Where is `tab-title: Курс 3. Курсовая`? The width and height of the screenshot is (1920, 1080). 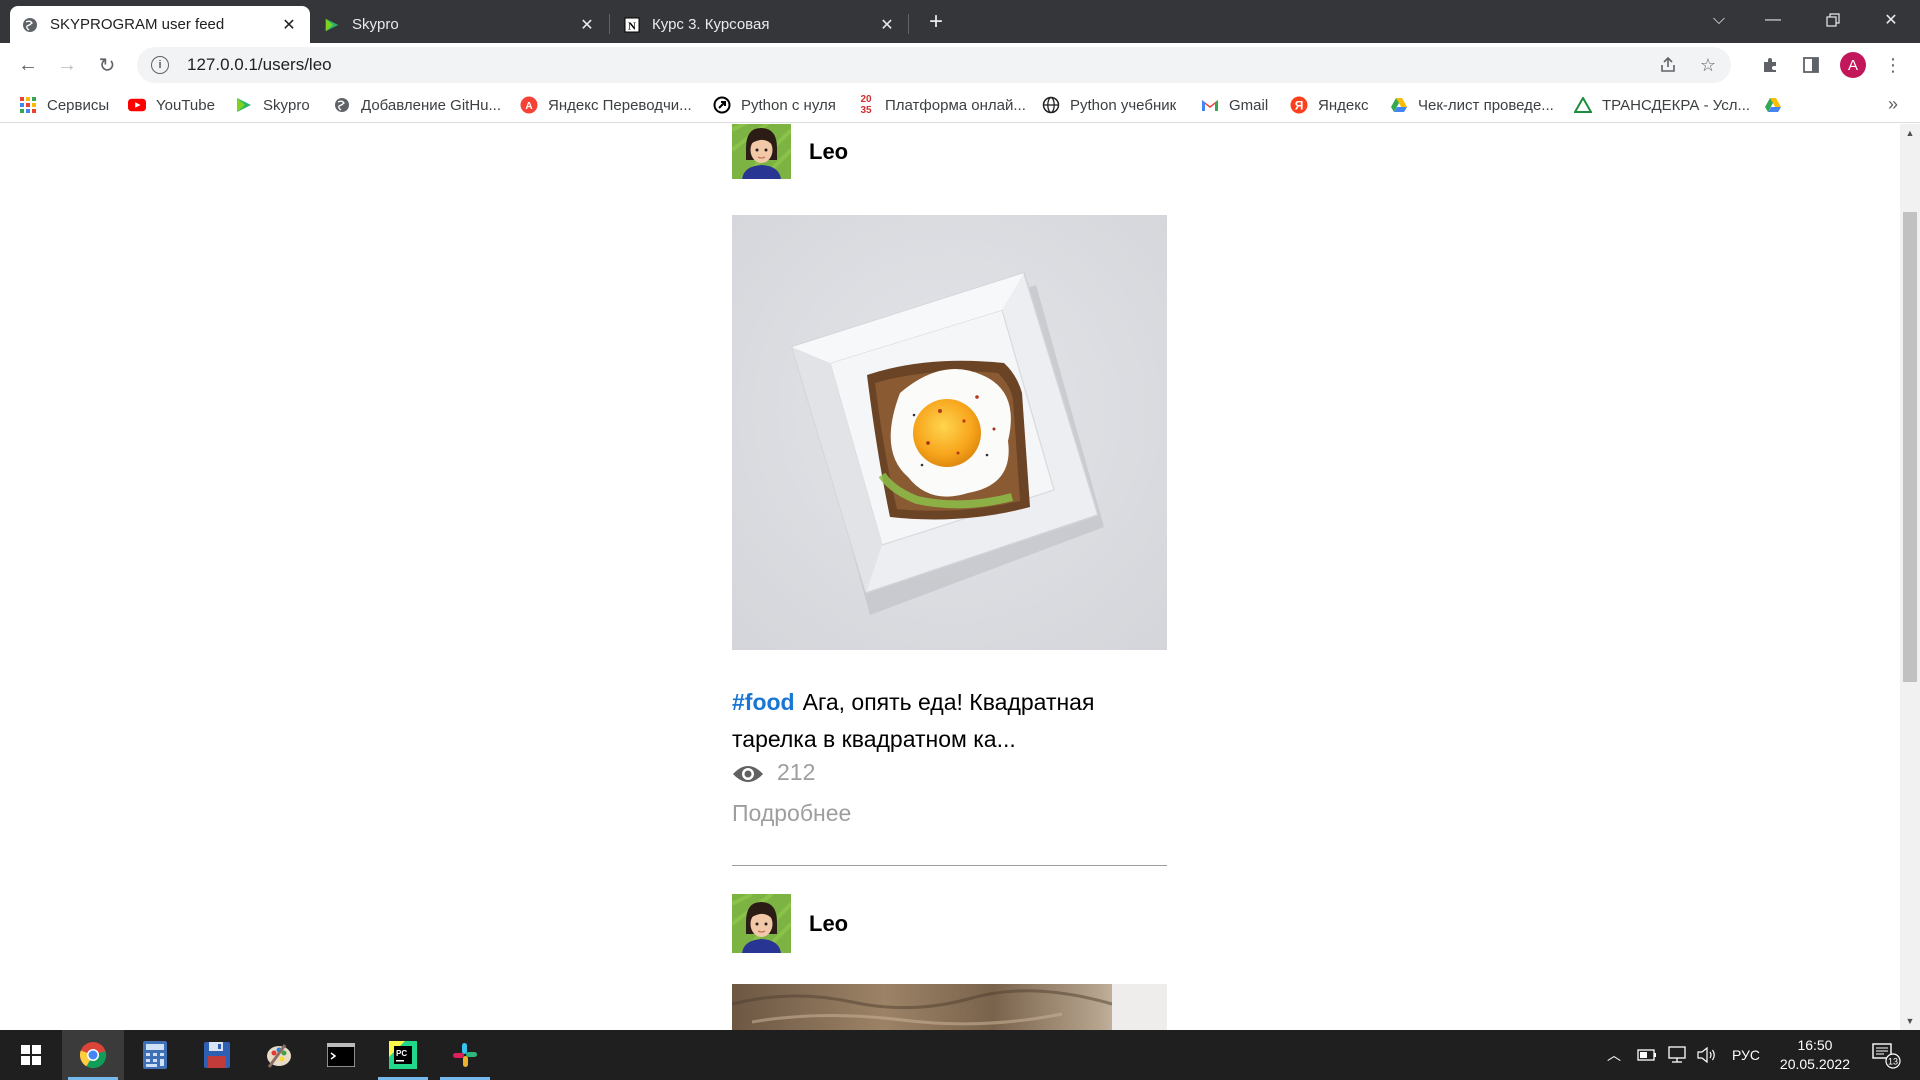
tab-title: Курс 3. Курсовая is located at coordinates (711, 24).